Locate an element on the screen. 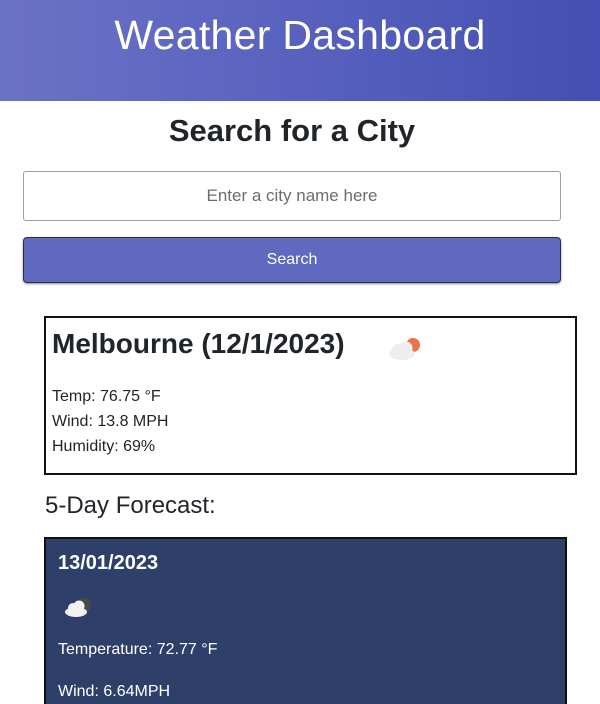  current-temp: Temp: 76.75 °F is located at coordinates (106, 396).